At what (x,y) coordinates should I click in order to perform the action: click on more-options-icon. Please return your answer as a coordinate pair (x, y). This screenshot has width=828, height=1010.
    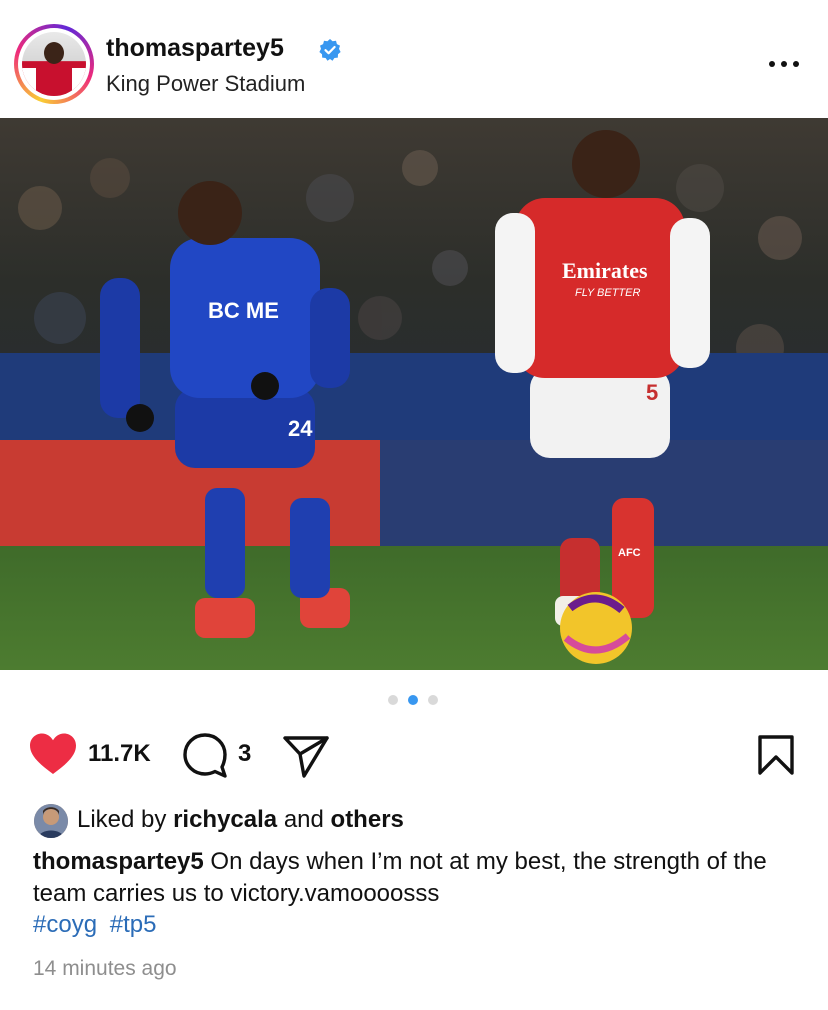
    Looking at the image, I should click on (784, 64).